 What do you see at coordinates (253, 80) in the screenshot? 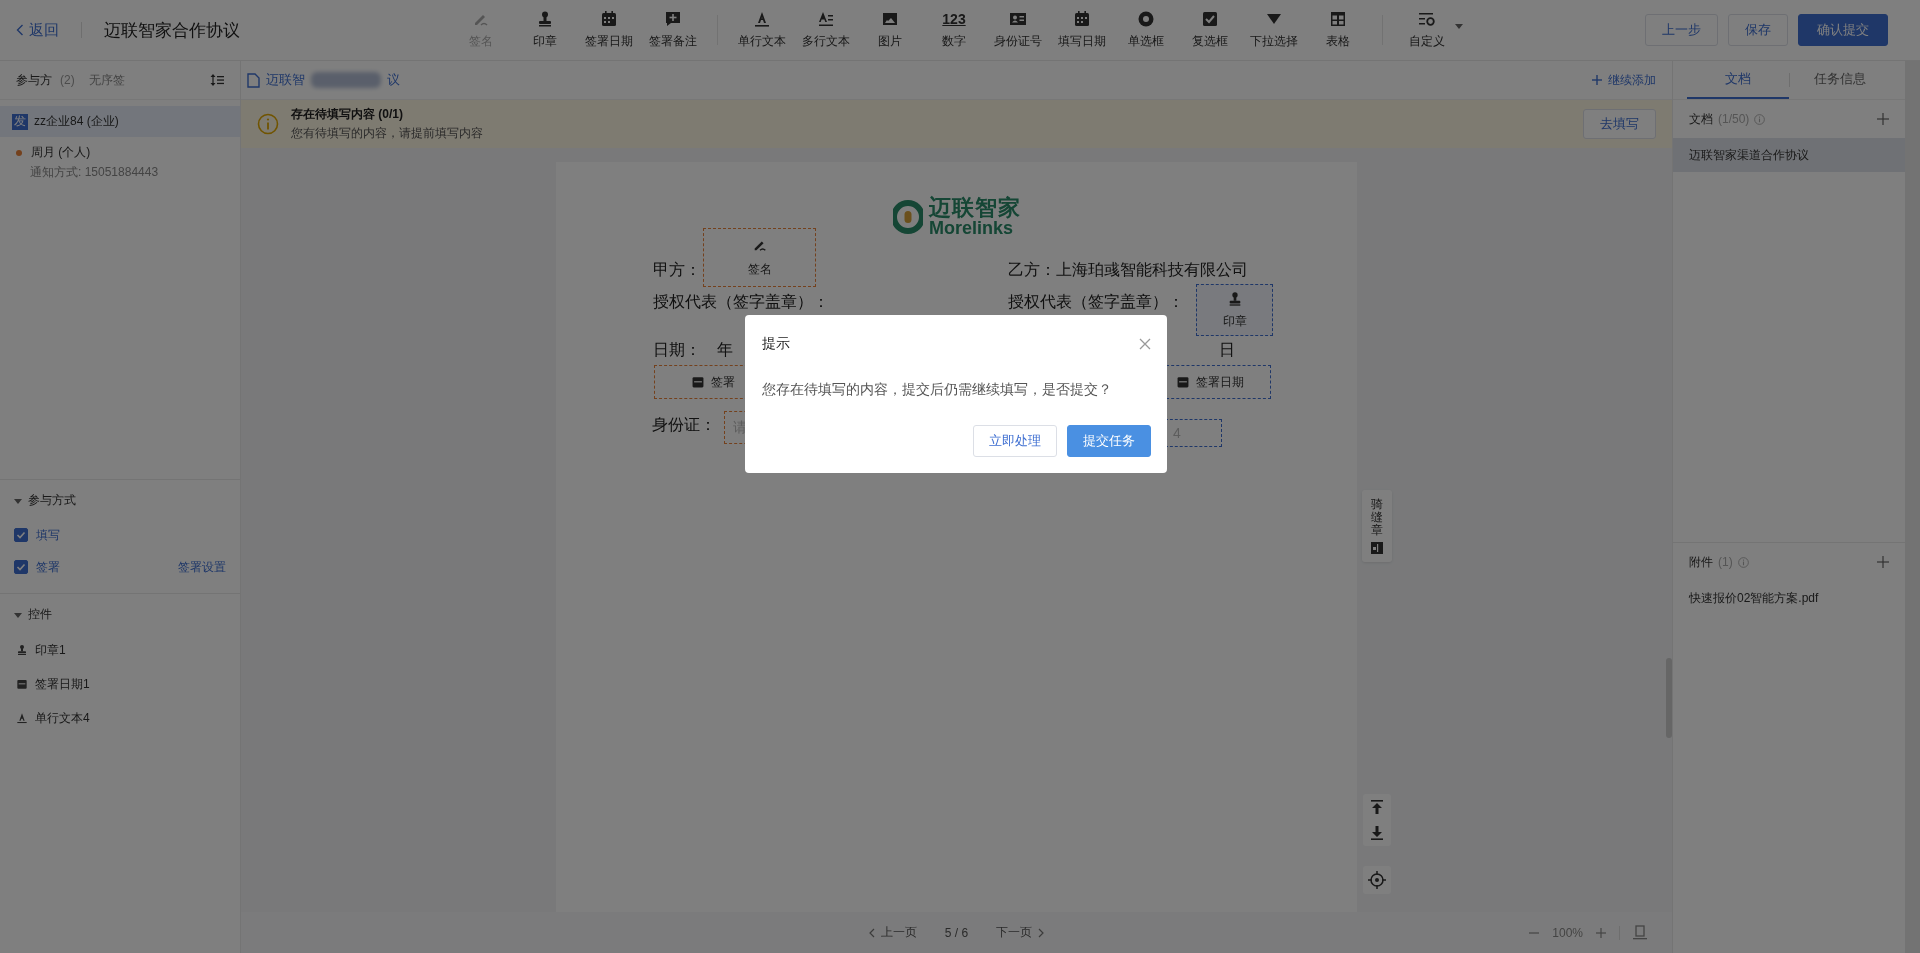
I see `file-icon` at bounding box center [253, 80].